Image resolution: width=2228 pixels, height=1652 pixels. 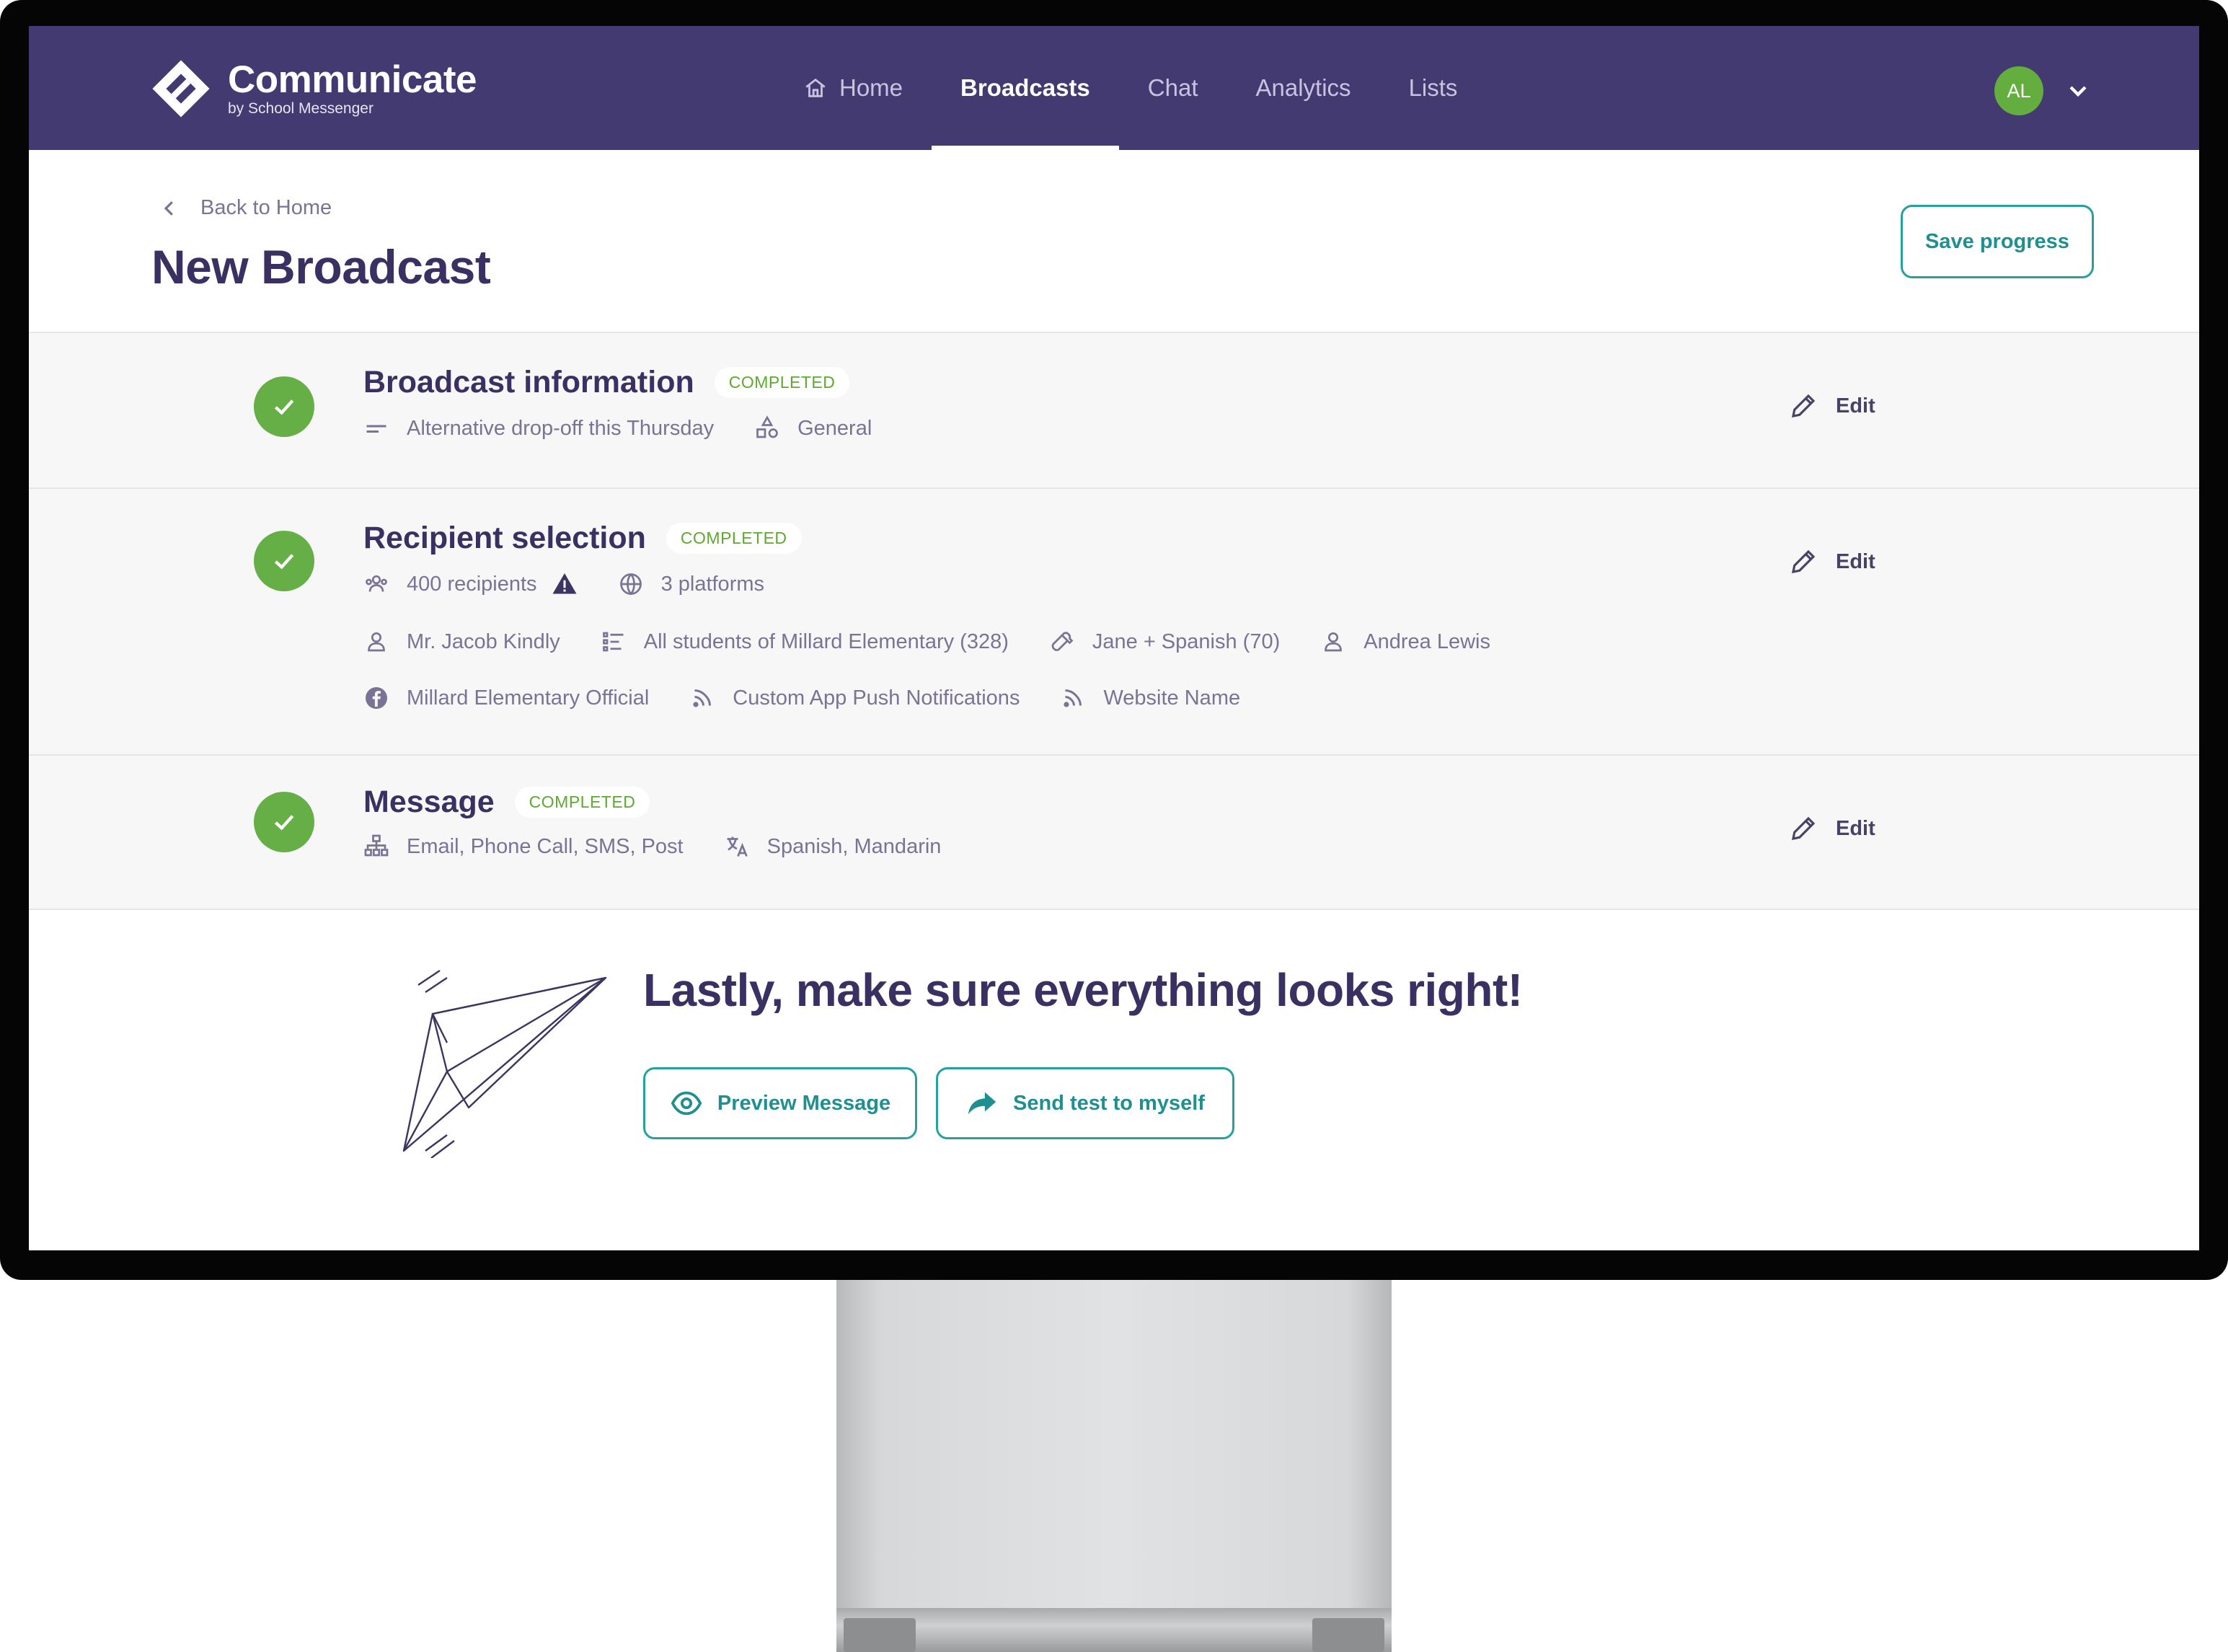 I want to click on wrench-icon, so click(x=1062, y=641).